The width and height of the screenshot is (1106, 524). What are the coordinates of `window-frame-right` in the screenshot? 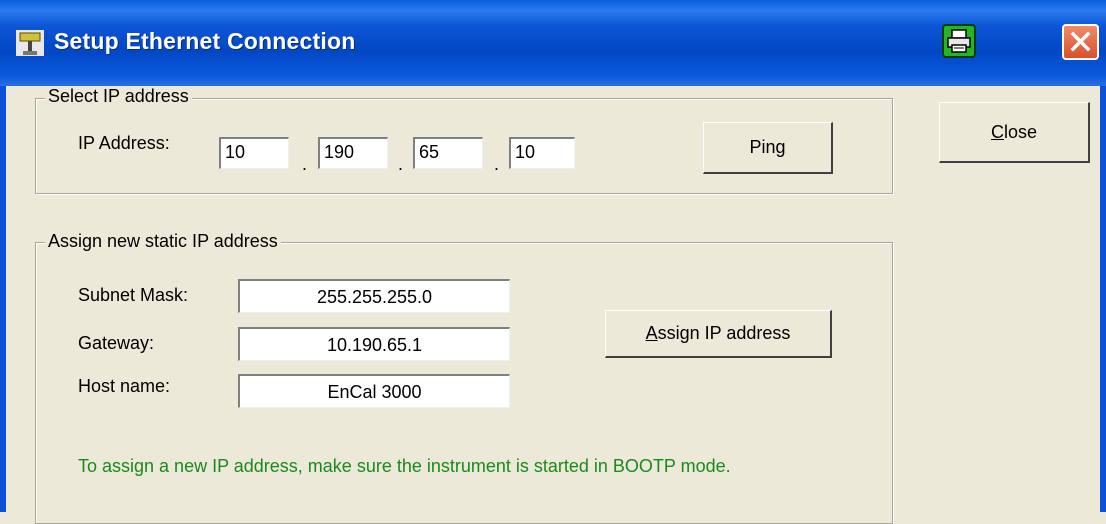 It's located at (1103, 299).